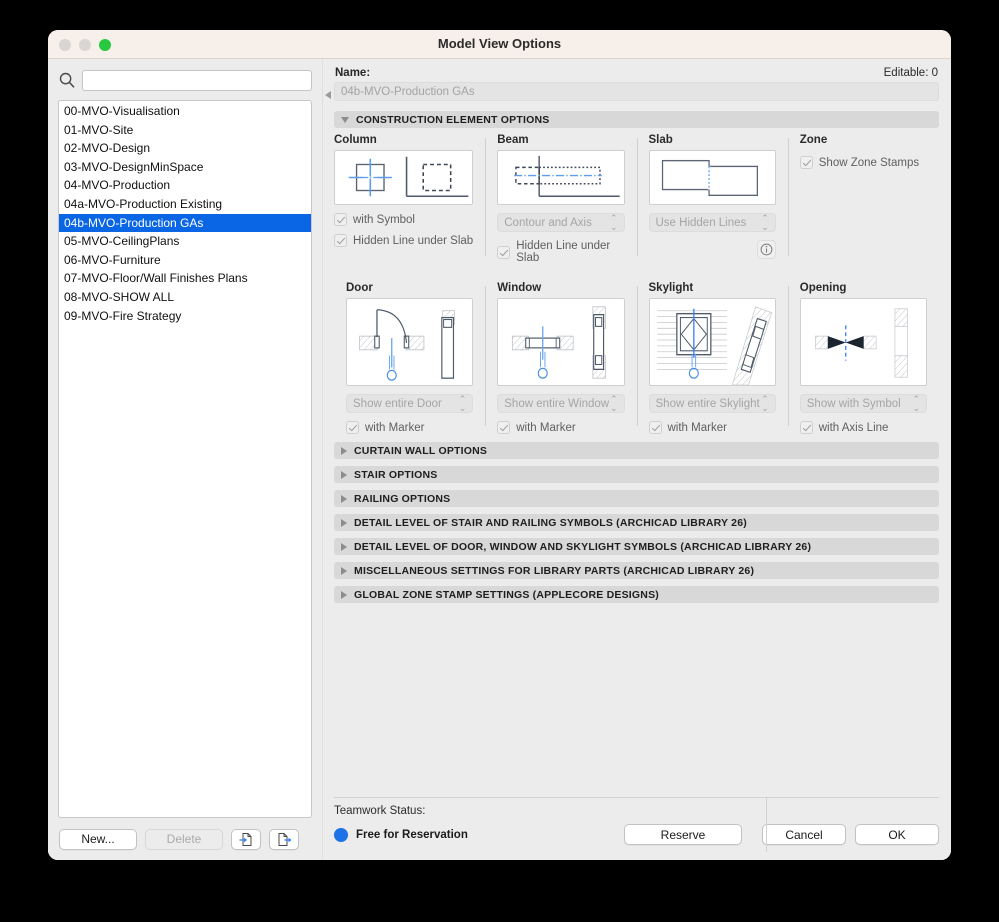 The image size is (999, 922). I want to click on checkbox-label: Show Zone Stamps, so click(869, 162).